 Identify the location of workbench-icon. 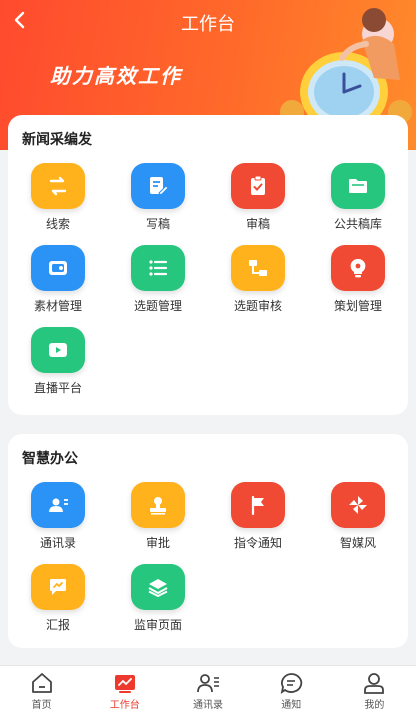
(124, 684).